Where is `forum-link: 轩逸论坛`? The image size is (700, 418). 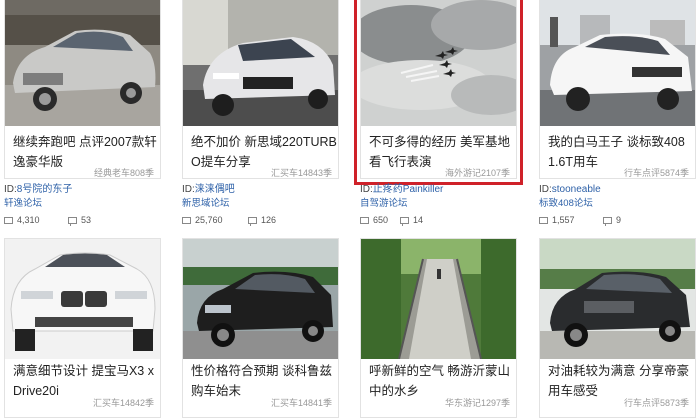 forum-link: 轩逸论坛 is located at coordinates (82, 204).